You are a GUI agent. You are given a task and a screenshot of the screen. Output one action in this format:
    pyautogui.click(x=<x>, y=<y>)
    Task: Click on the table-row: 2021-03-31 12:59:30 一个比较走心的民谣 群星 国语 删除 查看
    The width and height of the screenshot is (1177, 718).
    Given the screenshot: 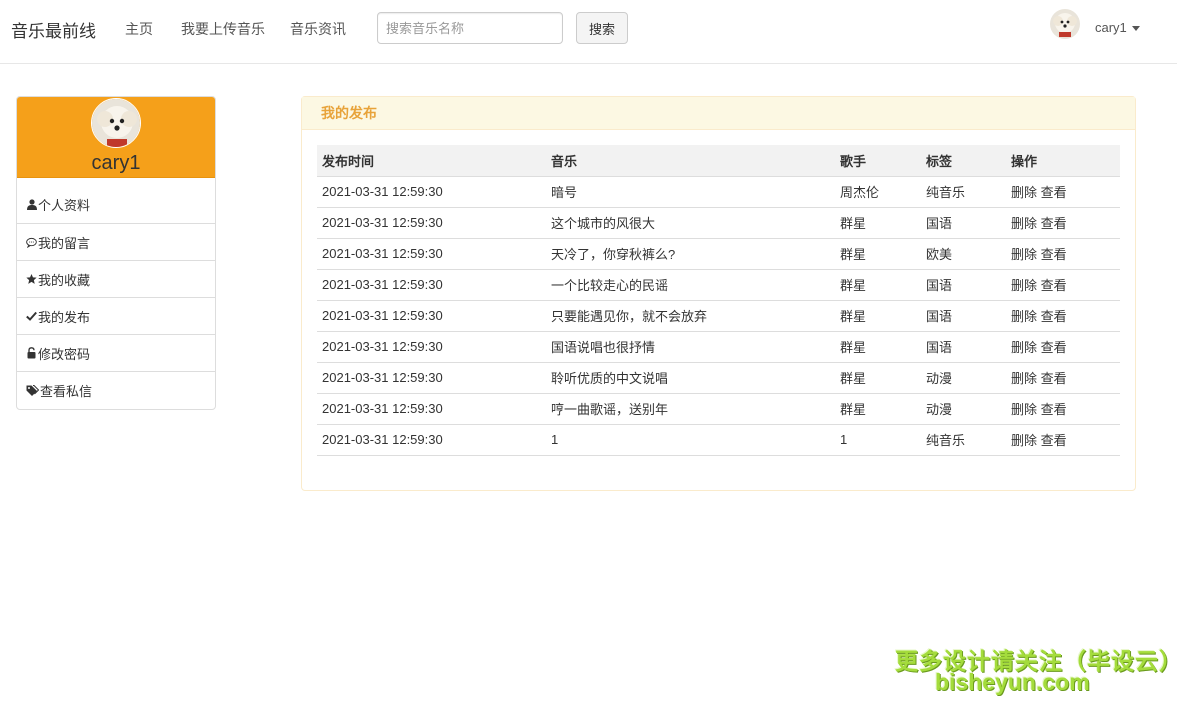 What is the action you would take?
    pyautogui.click(x=718, y=285)
    